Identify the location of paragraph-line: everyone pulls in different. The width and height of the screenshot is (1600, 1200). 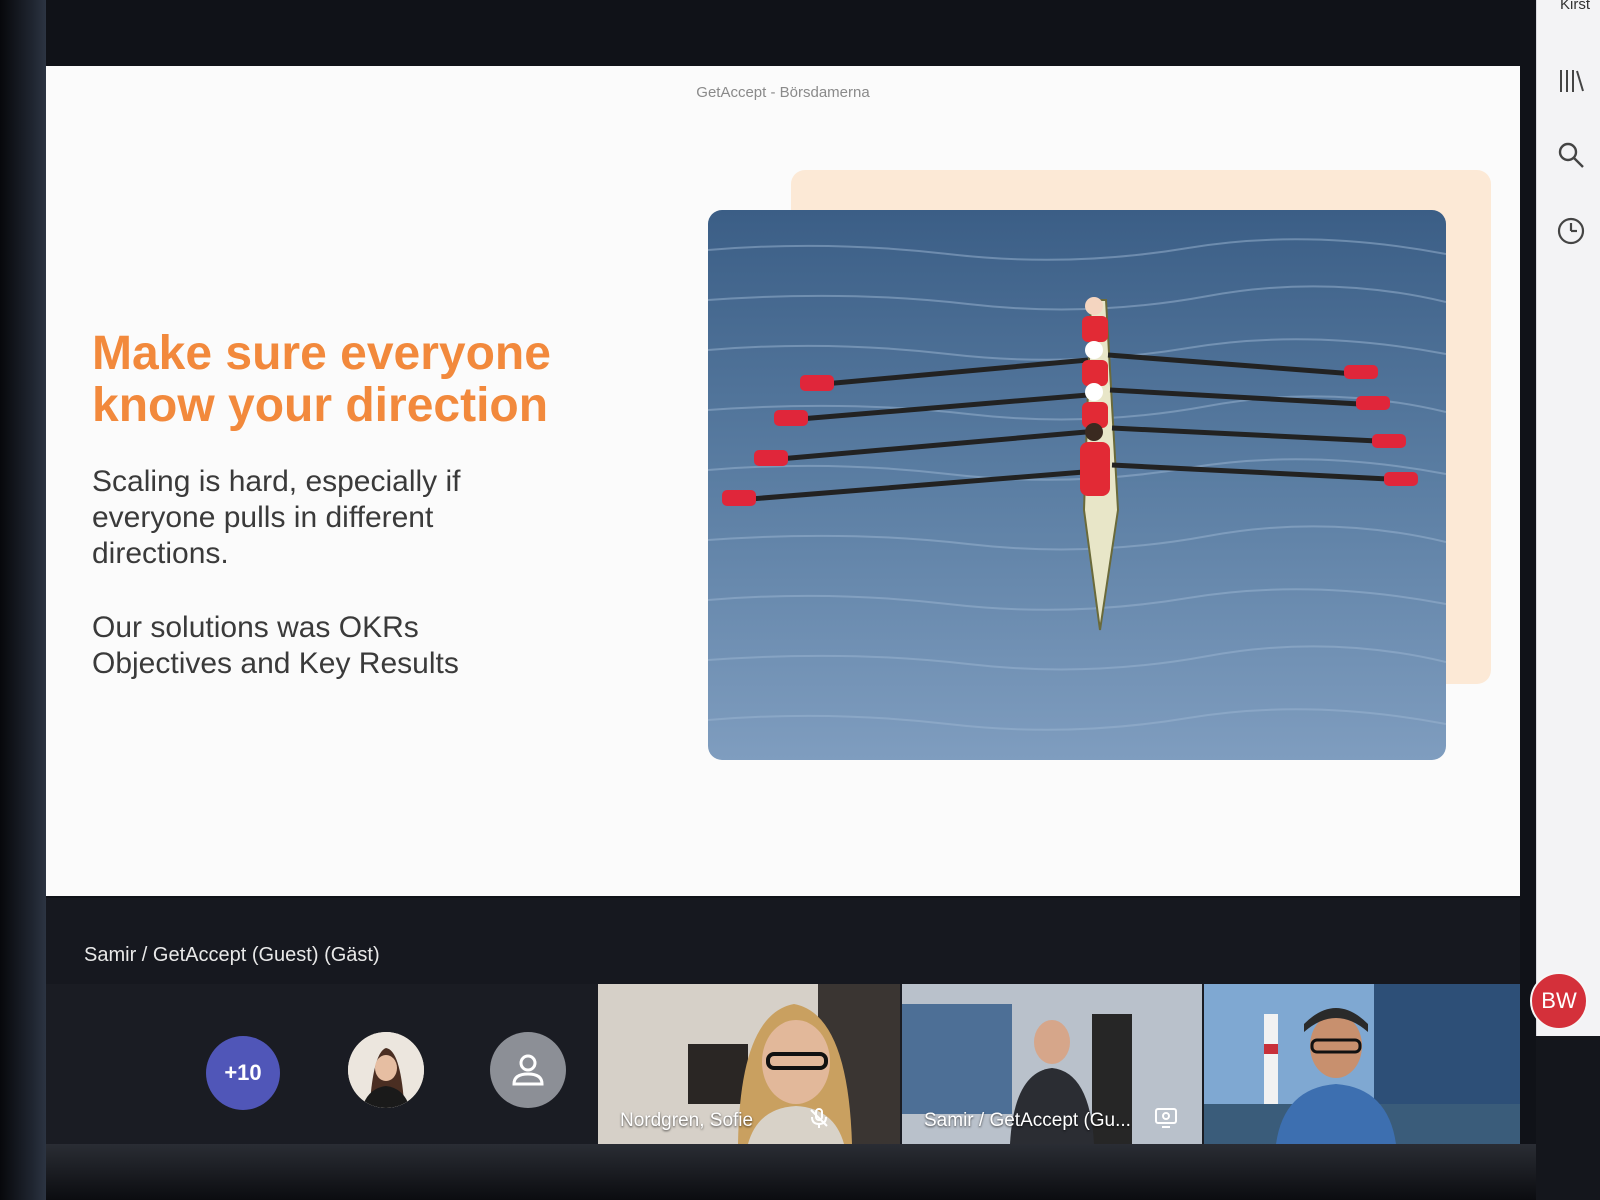
(263, 517).